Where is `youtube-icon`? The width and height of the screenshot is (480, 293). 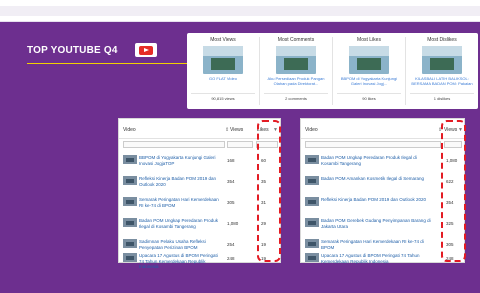
youtube-icon is located at coordinates (146, 50).